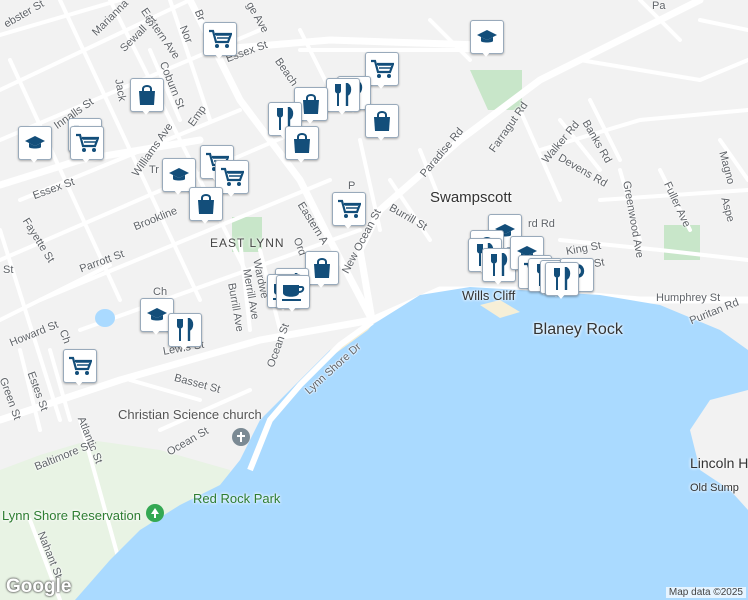  Describe the element at coordinates (8, 270) in the screenshot. I see `street-st-short: St` at that location.